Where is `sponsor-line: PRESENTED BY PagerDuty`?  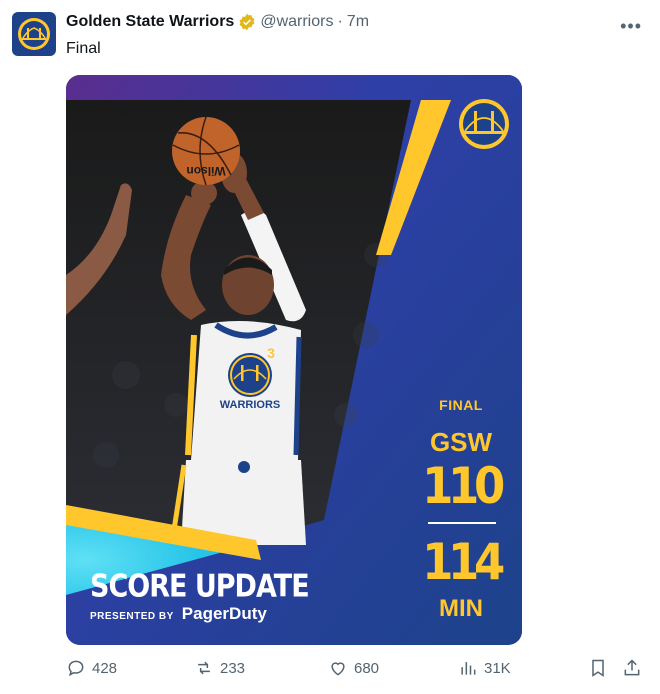
sponsor-line: PRESENTED BY PagerDuty is located at coordinates (178, 614).